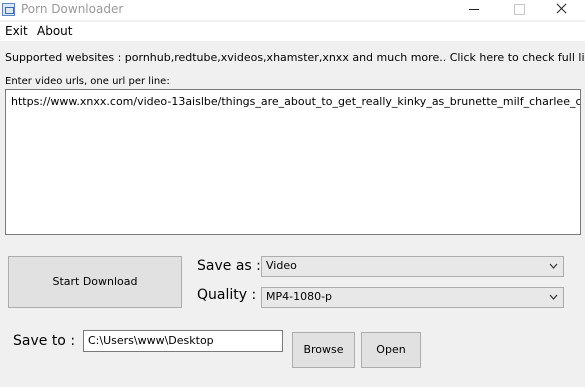  I want to click on save-as-value: Video, so click(281, 265).